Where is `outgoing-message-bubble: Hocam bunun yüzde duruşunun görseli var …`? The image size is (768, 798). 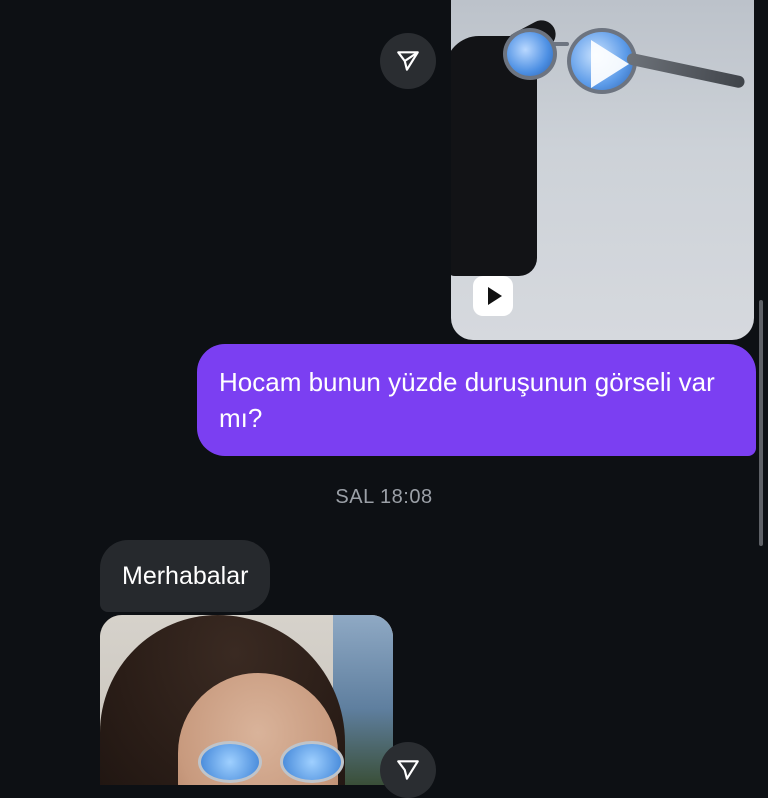 outgoing-message-bubble: Hocam bunun yüzde duruşunun görseli var … is located at coordinates (476, 400).